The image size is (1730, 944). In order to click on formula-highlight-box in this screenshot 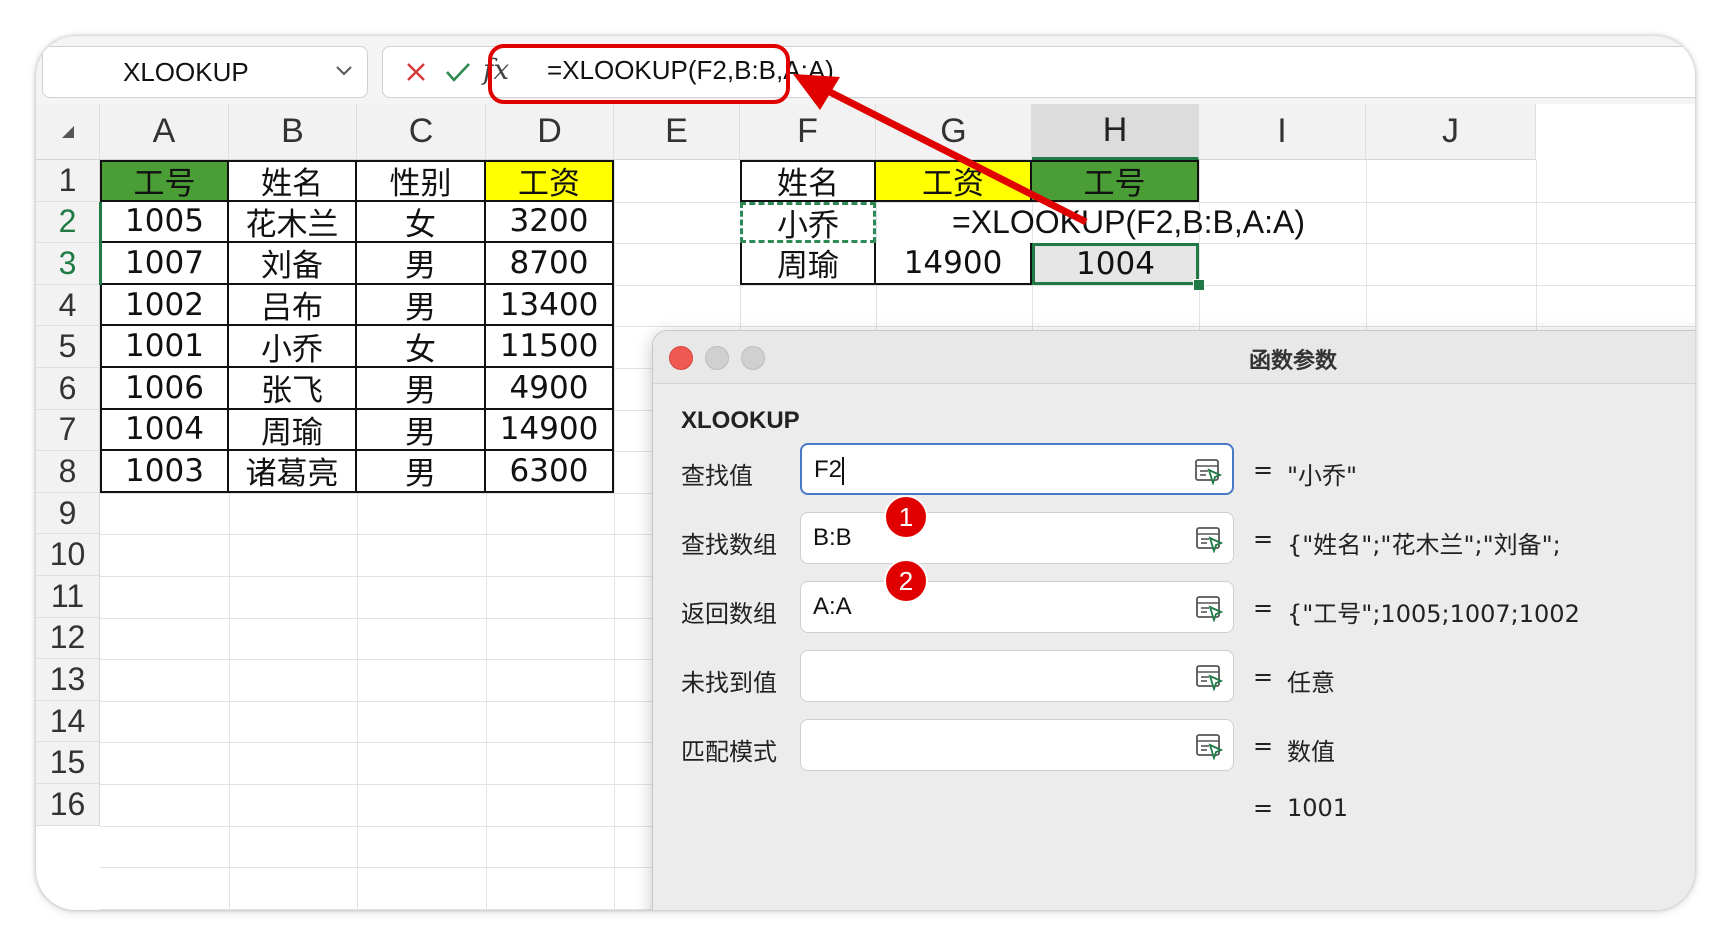, I will do `click(639, 74)`.